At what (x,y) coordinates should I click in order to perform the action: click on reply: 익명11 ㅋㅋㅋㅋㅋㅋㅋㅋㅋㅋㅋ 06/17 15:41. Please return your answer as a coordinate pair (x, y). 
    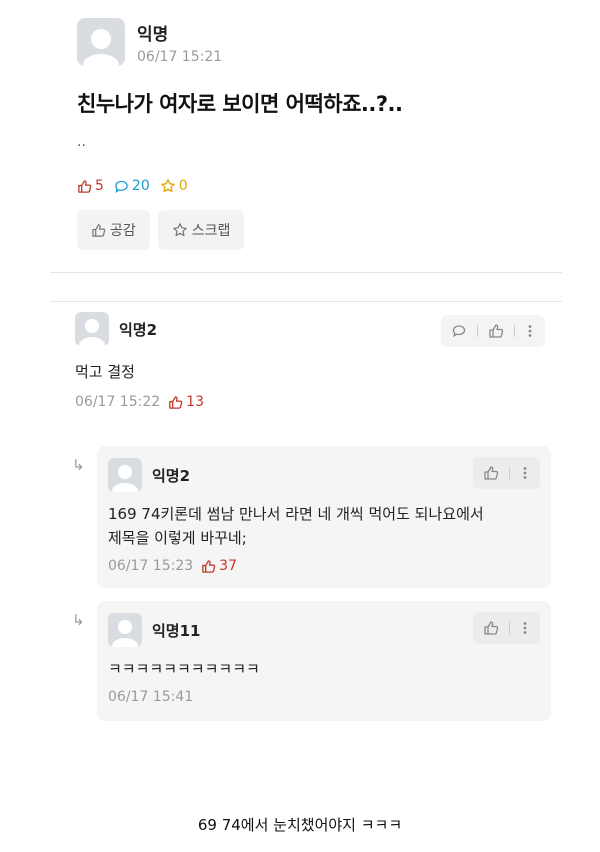
    Looking at the image, I should click on (324, 661).